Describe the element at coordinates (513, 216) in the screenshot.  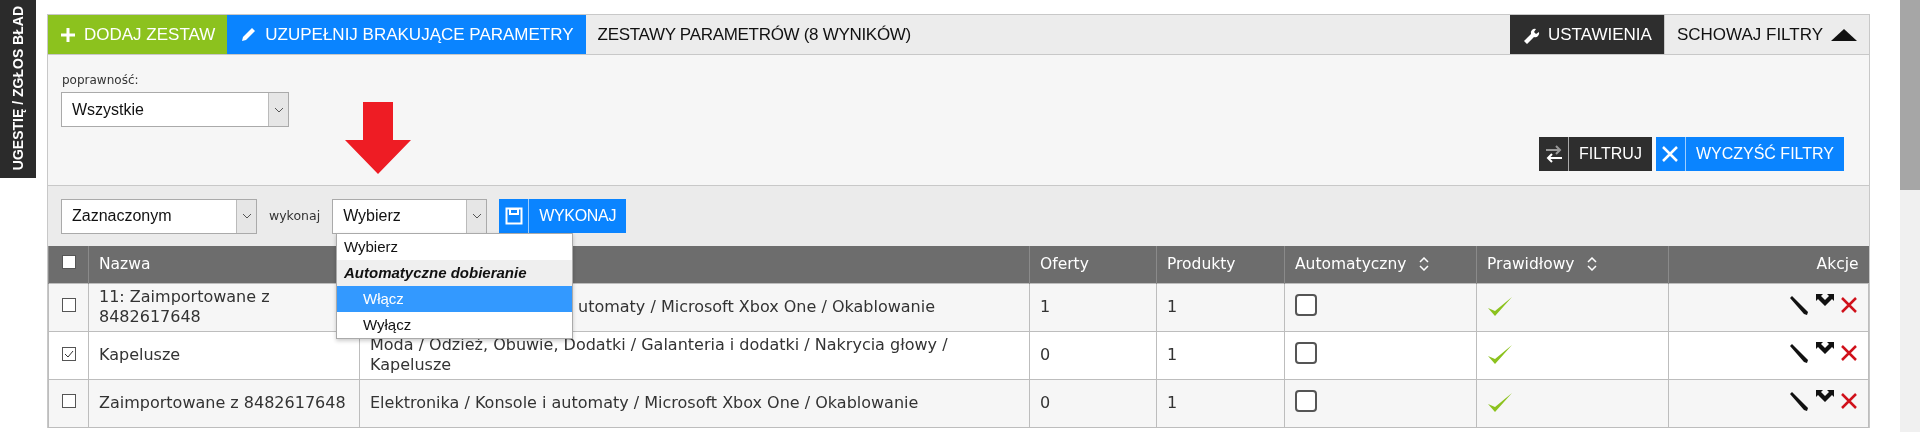
I see `save-icon` at that location.